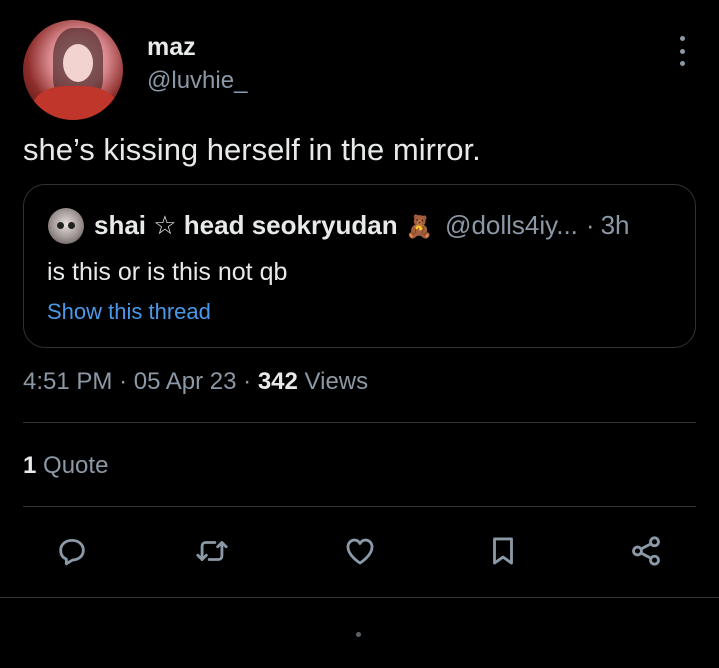 This screenshot has height=668, width=719. I want to click on quote-count: 1, so click(30, 465).